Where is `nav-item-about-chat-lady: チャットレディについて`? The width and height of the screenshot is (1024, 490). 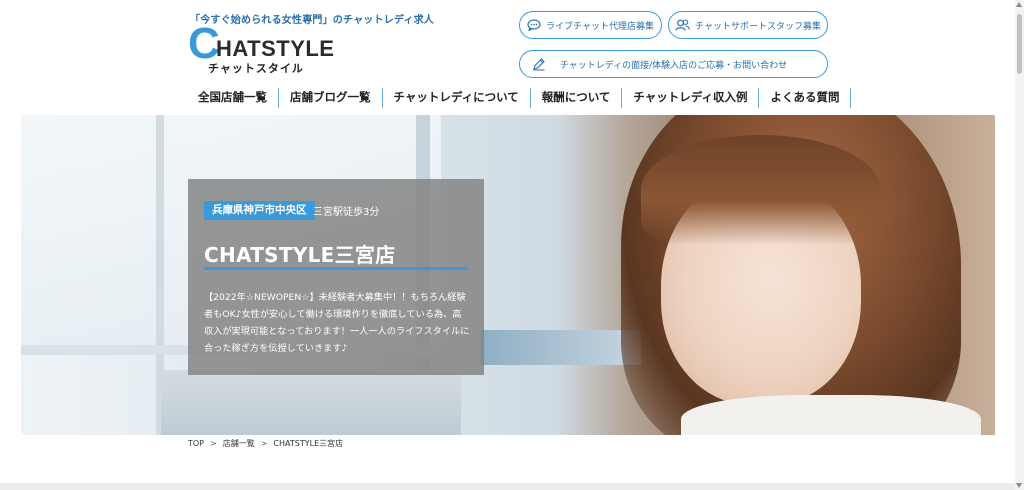
nav-item-about-chat-lady: チャットレディについて is located at coordinates (457, 98).